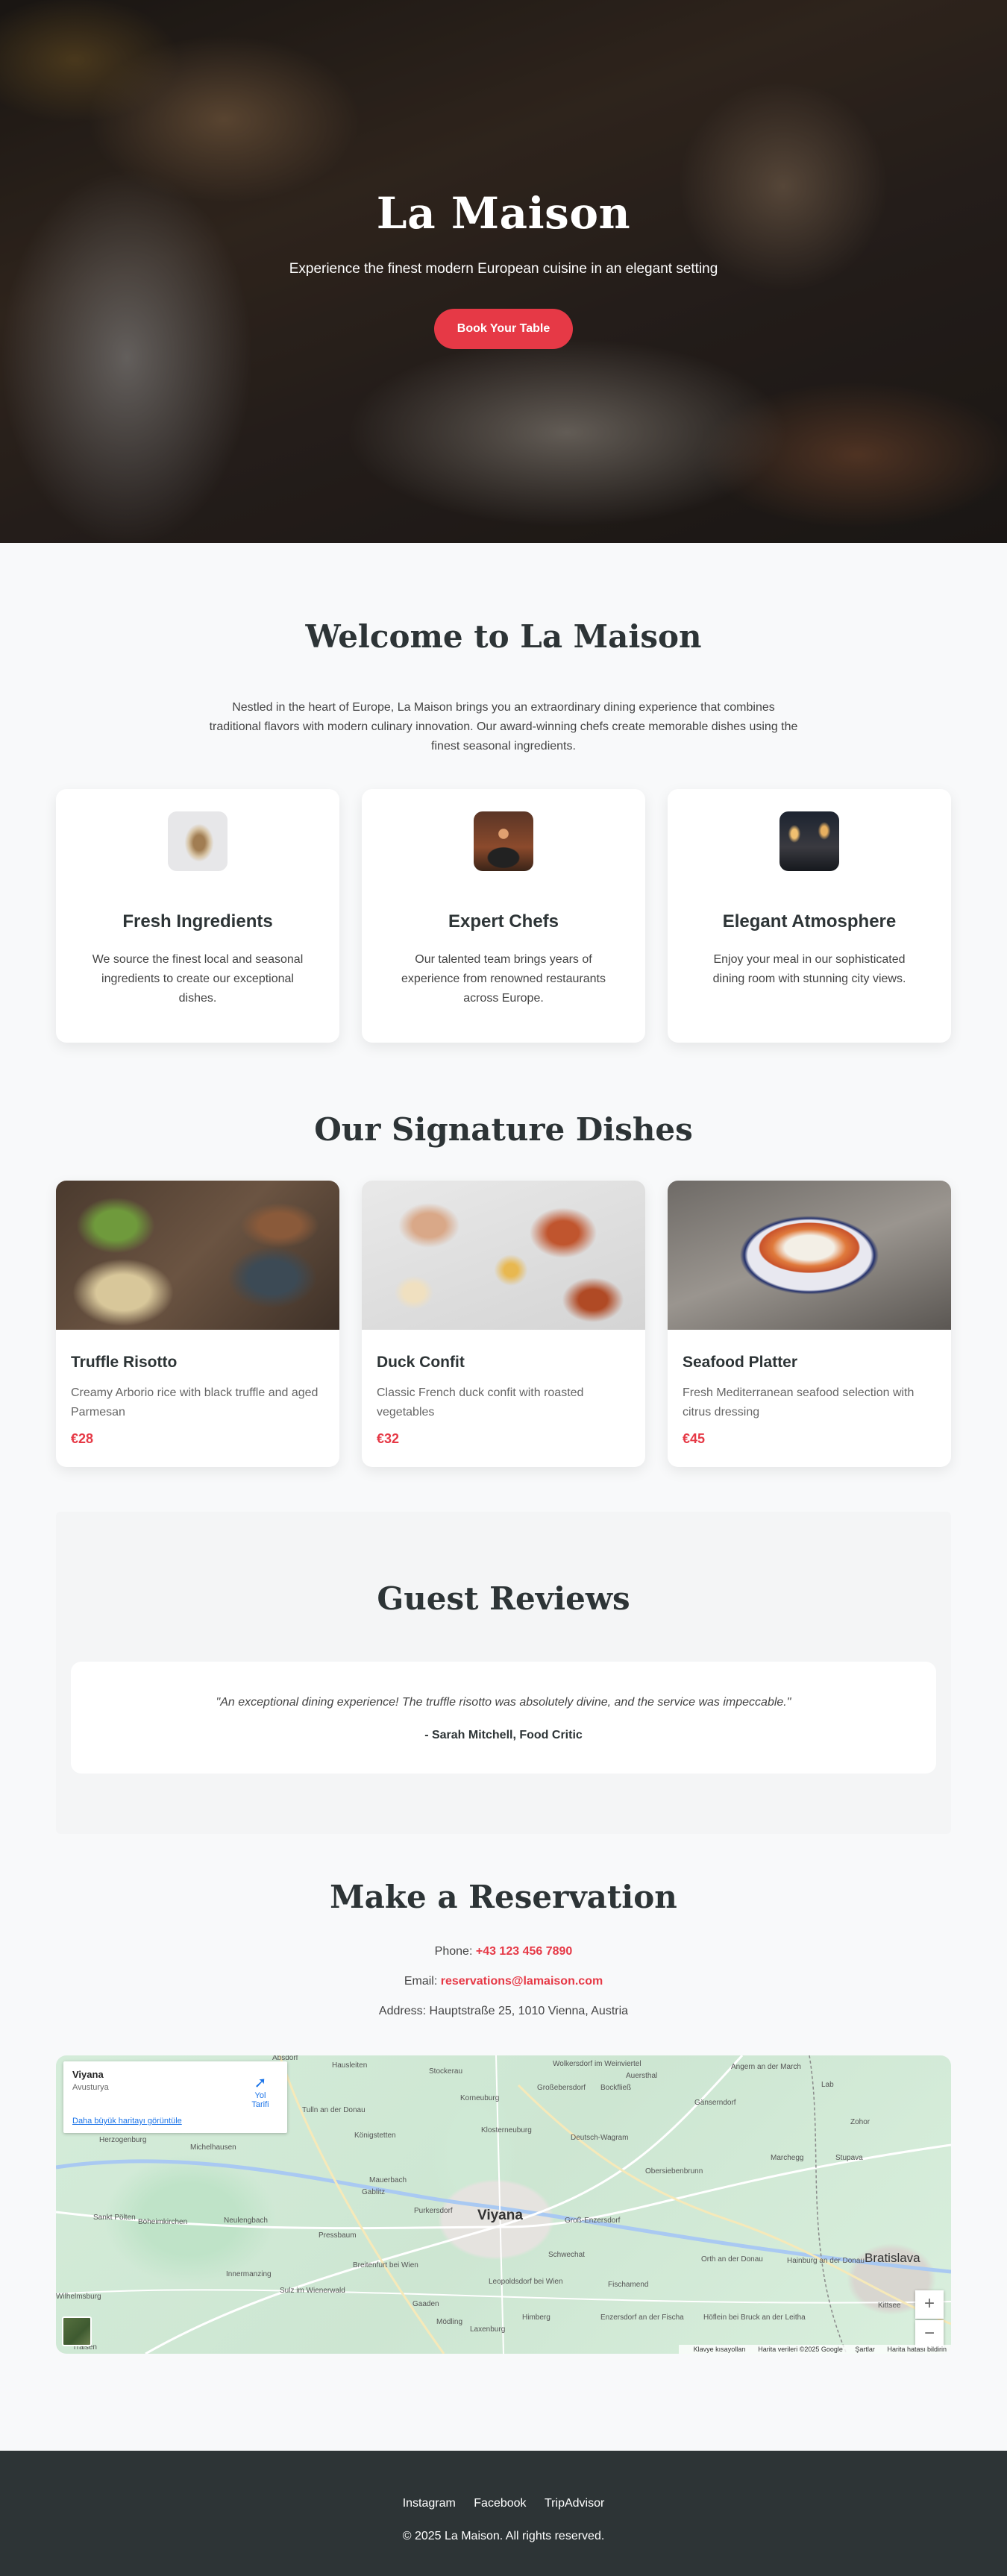  What do you see at coordinates (246, 2221) in the screenshot?
I see `map-town: Neulengbach` at bounding box center [246, 2221].